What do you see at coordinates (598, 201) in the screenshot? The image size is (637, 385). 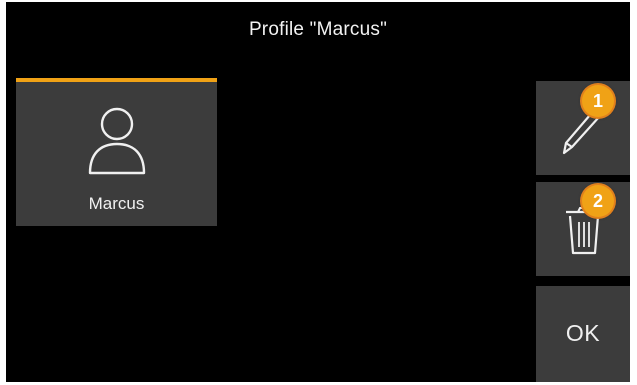 I see `callout-marker-2: 2` at bounding box center [598, 201].